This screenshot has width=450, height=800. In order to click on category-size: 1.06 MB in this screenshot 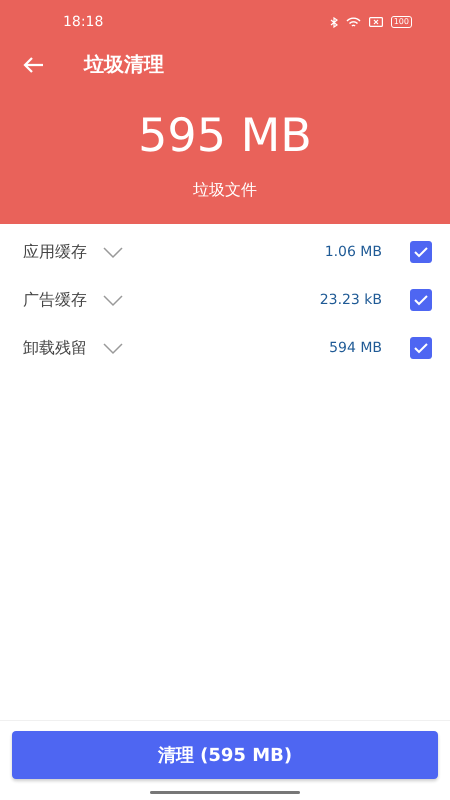, I will do `click(353, 252)`.